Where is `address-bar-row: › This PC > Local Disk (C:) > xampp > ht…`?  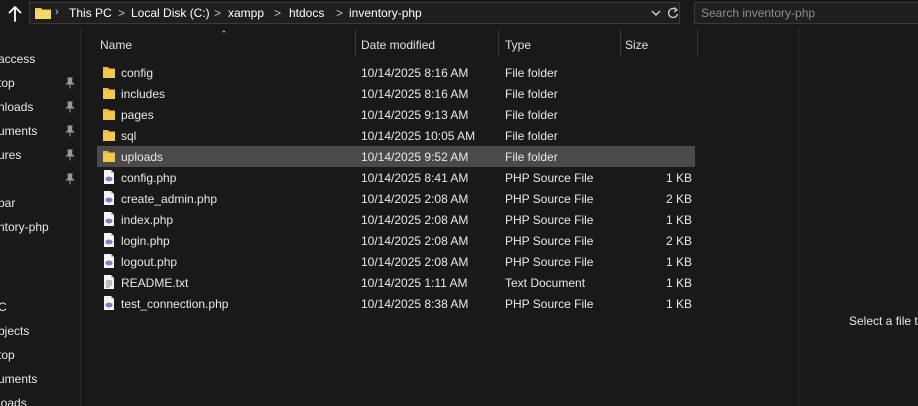 address-bar-row: › This PC > Local Disk (C:) > xampp > ht… is located at coordinates (459, 14).